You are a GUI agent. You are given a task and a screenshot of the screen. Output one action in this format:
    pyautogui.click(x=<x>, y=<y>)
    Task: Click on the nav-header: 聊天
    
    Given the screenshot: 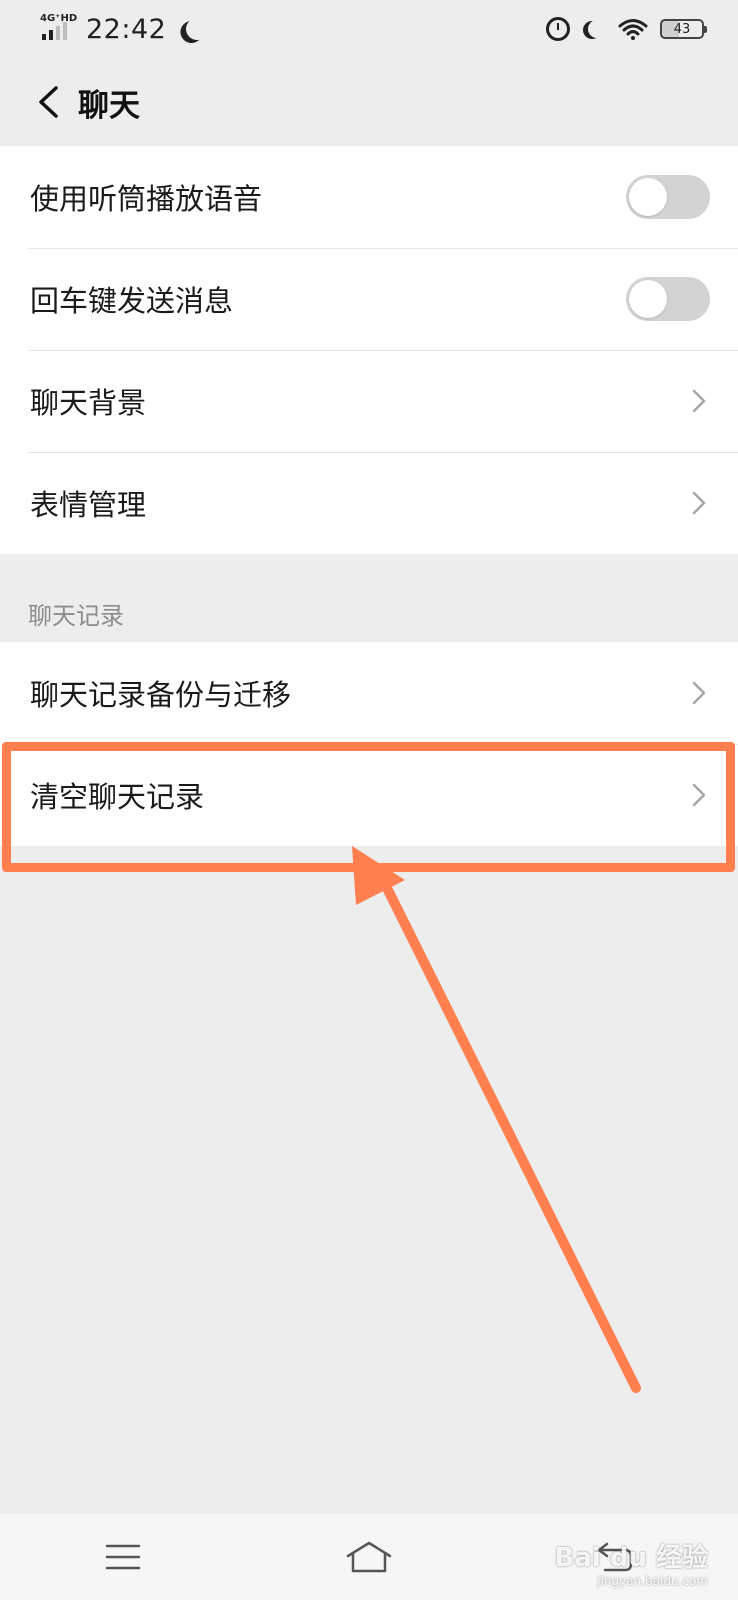 What is the action you would take?
    pyautogui.click(x=369, y=102)
    